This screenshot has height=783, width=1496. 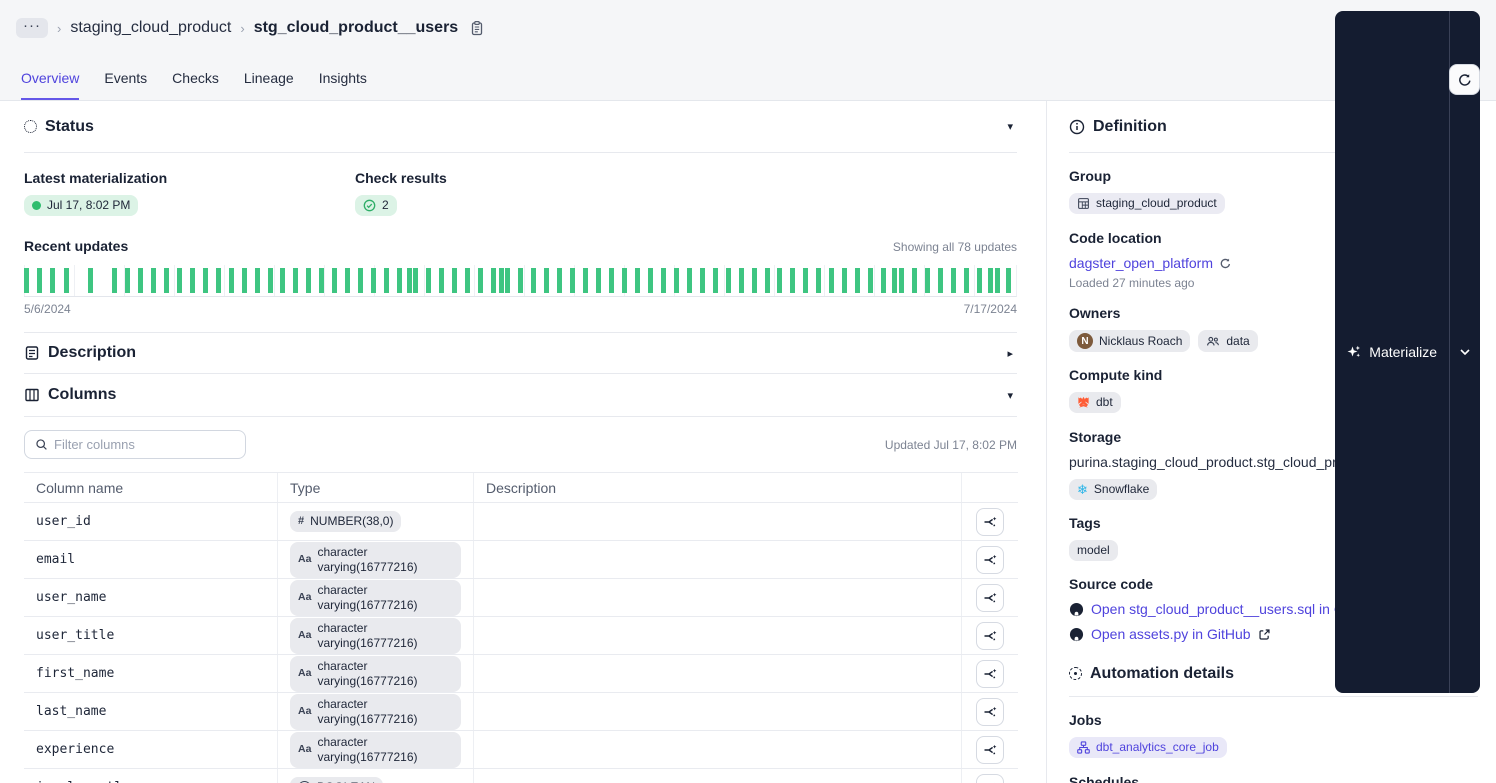 What do you see at coordinates (81, 205) in the screenshot?
I see `latest-materialization-badge: Jul 17, 8:02 PM` at bounding box center [81, 205].